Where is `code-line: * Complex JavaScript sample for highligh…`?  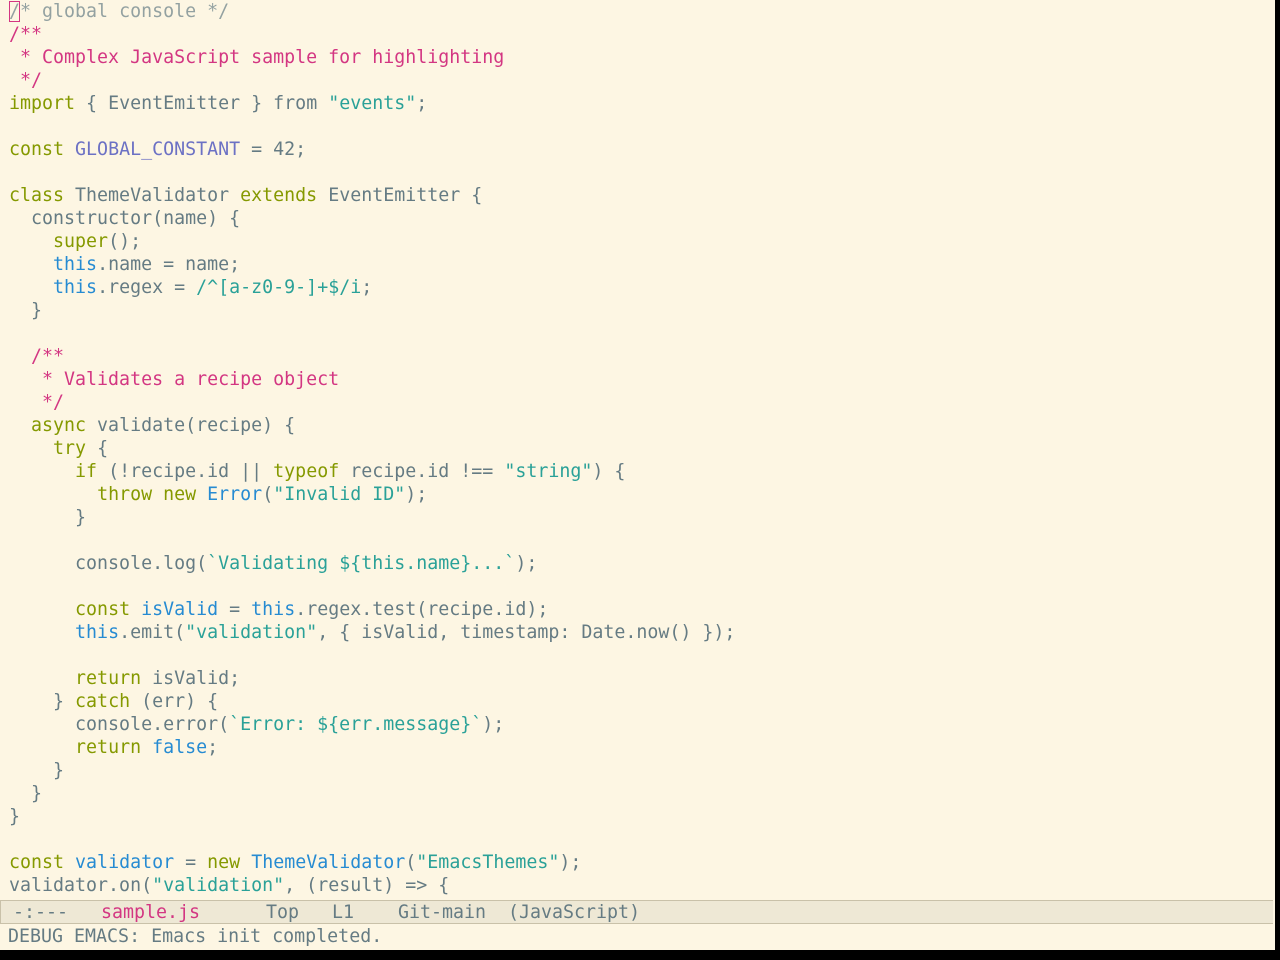 code-line: * Complex JavaScript sample for highligh… is located at coordinates (256, 57).